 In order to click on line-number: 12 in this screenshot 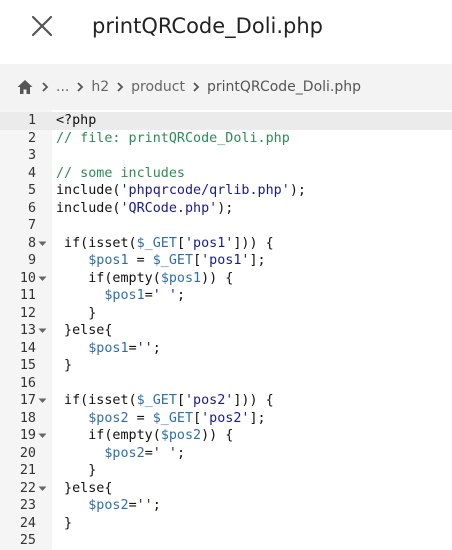, I will do `click(27, 313)`.